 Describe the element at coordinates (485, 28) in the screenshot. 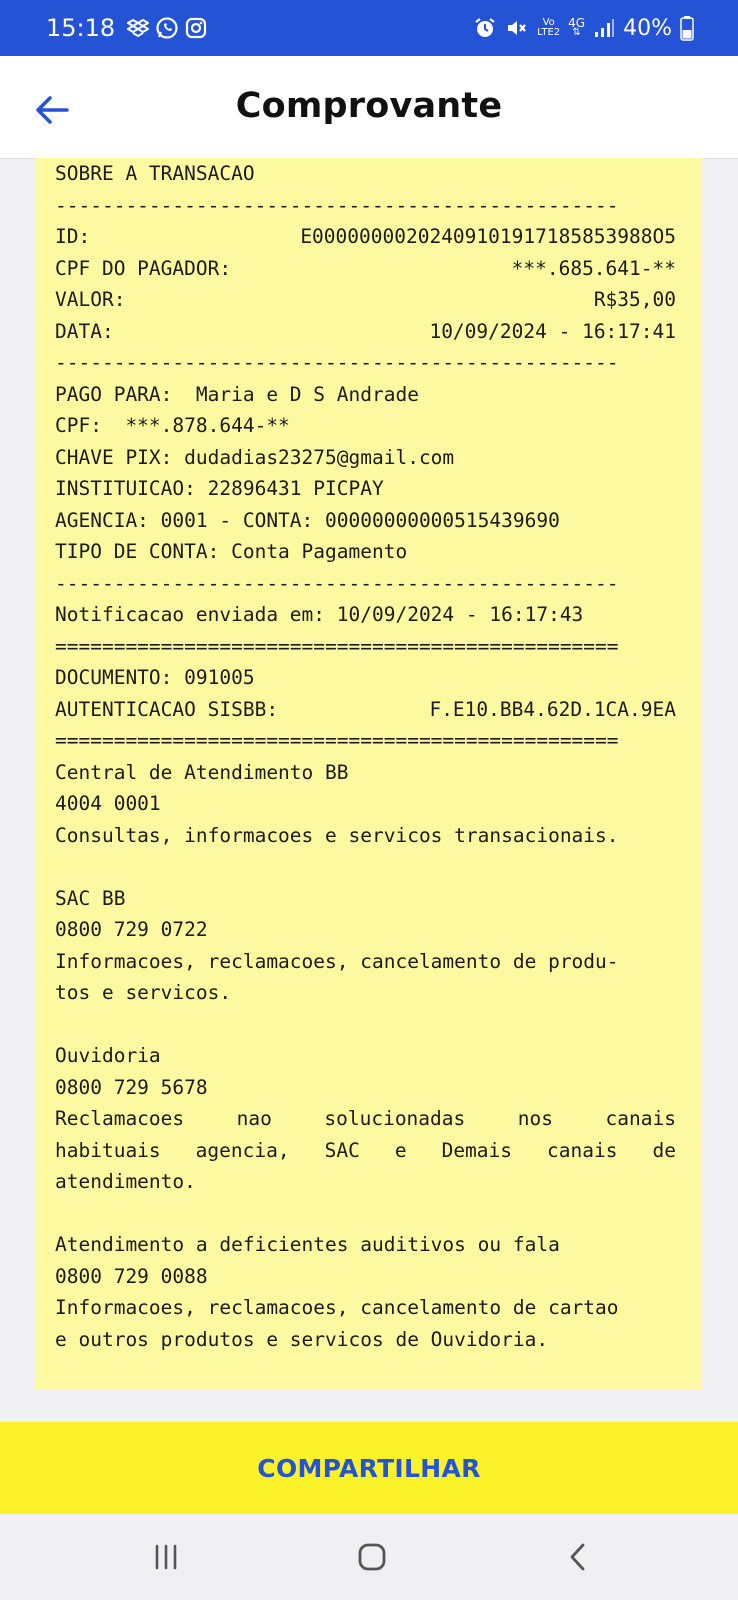

I see `alarm-icon` at that location.